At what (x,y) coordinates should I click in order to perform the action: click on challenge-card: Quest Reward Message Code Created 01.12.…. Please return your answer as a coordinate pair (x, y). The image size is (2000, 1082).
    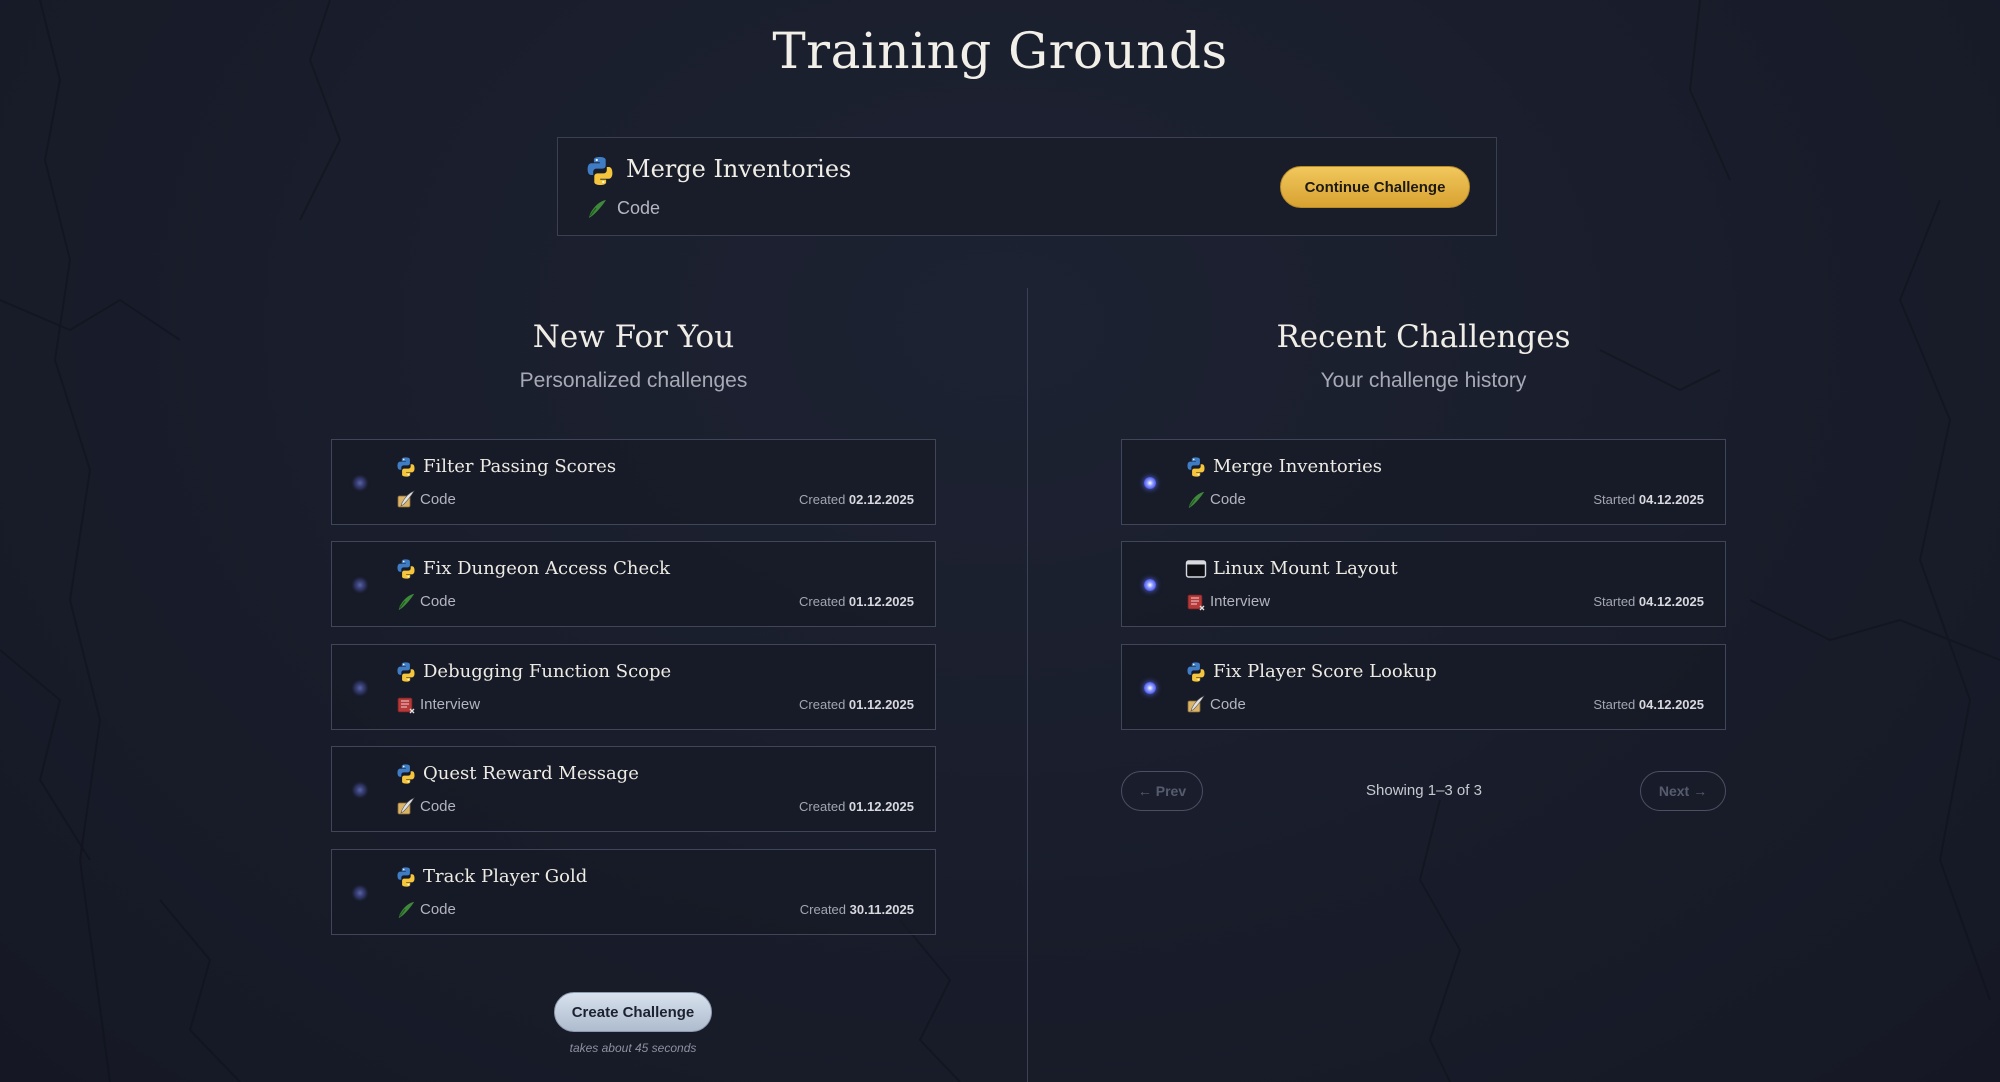
    Looking at the image, I should click on (633, 789).